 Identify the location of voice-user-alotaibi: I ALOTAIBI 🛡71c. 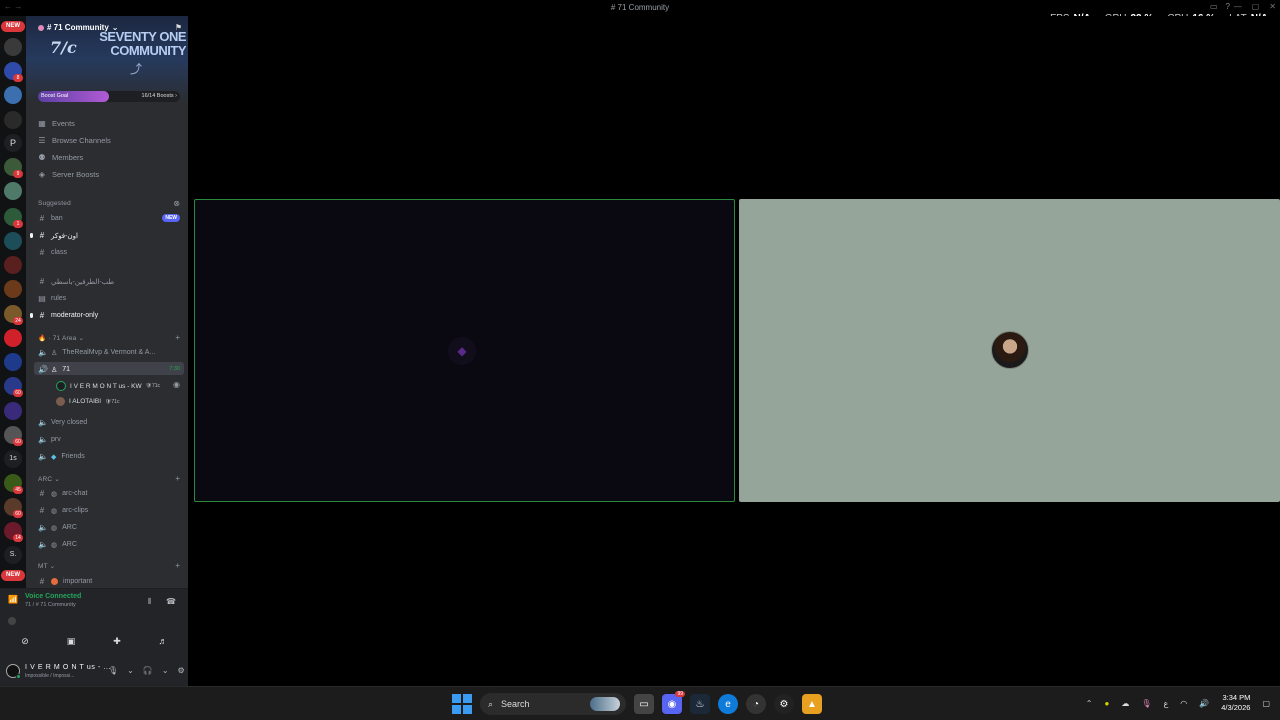
(87, 401).